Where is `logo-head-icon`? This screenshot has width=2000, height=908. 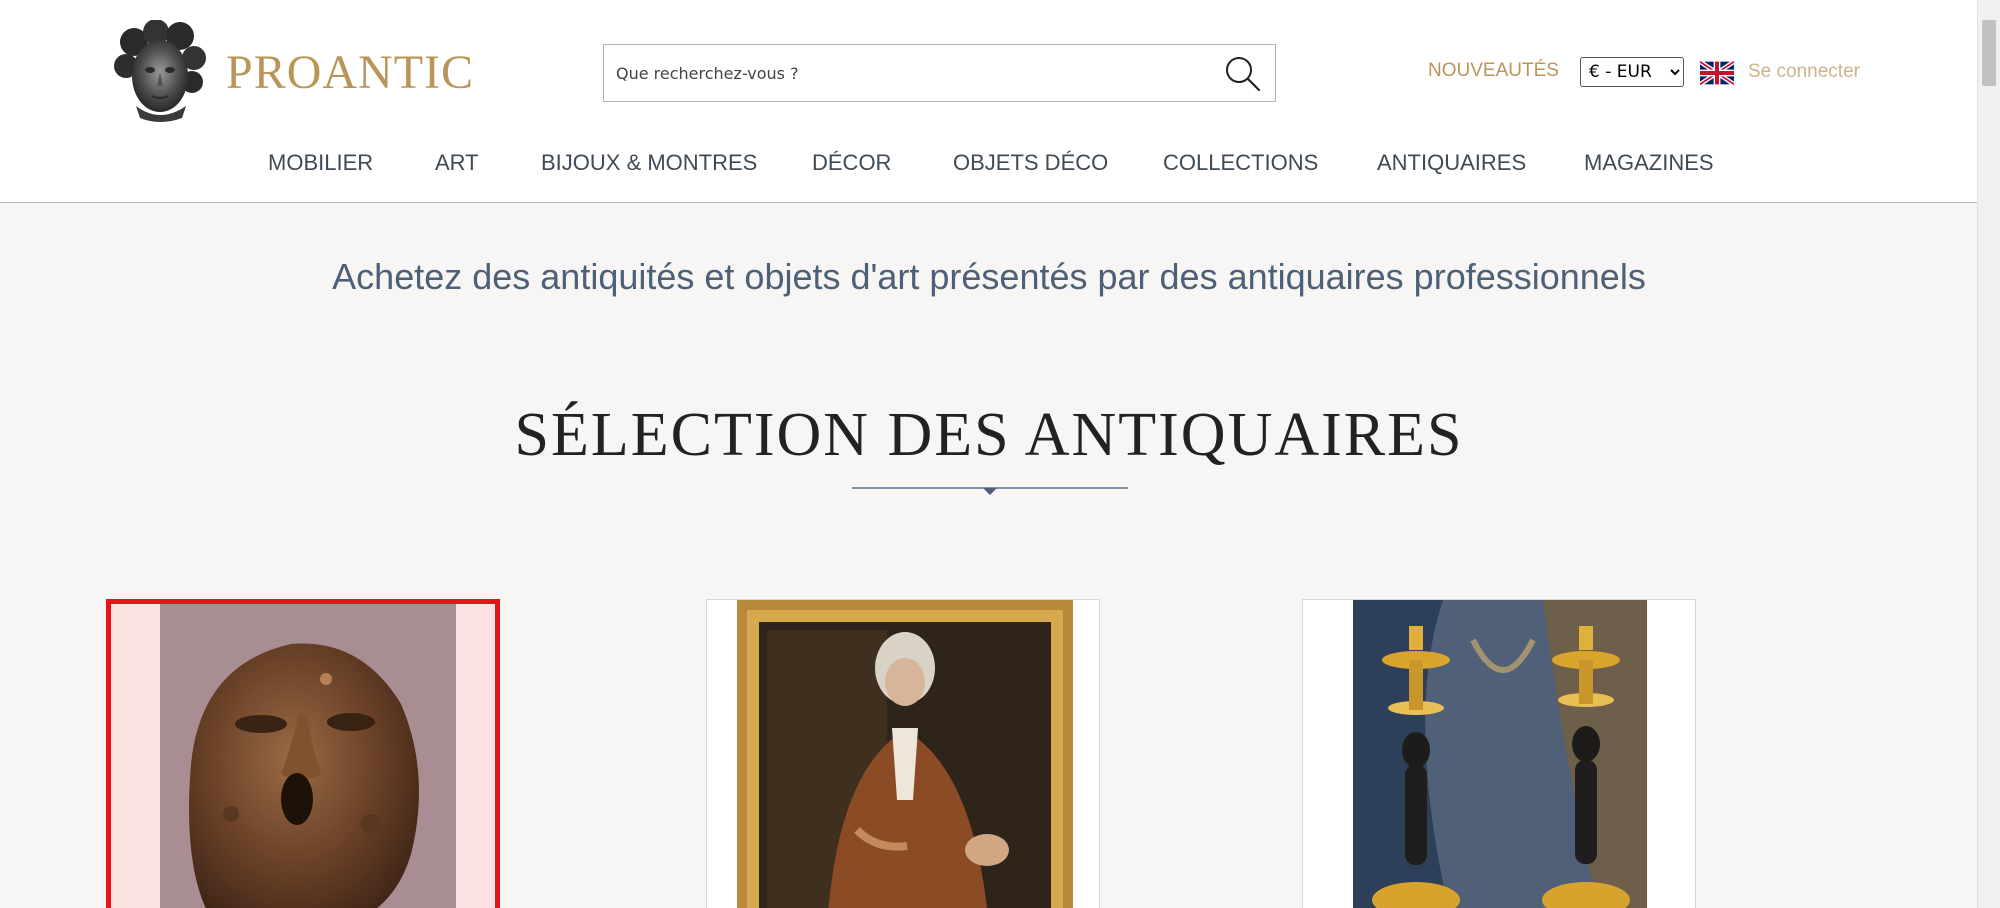
logo-head-icon is located at coordinates (160, 71).